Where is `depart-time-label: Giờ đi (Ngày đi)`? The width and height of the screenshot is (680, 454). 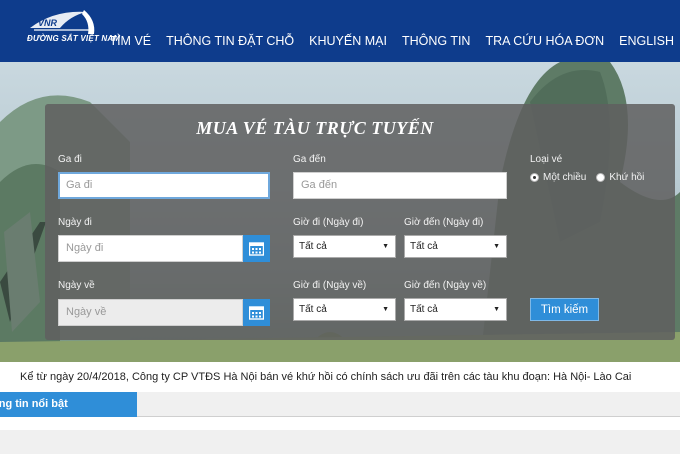 depart-time-label: Giờ đi (Ngày đi) is located at coordinates (328, 222).